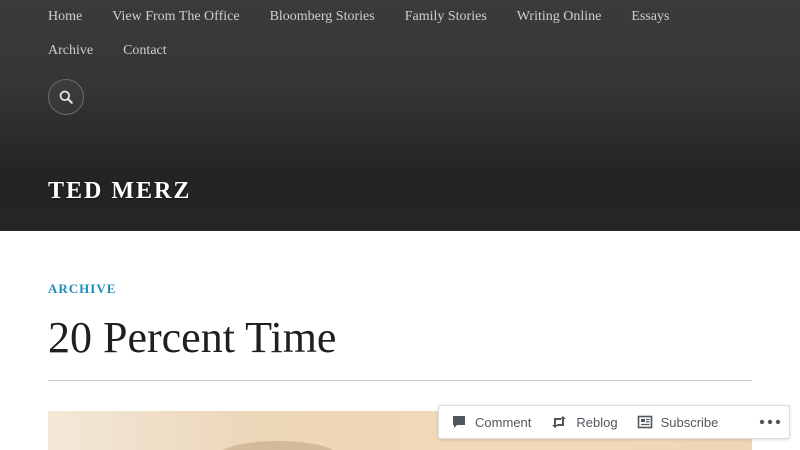 The width and height of the screenshot is (800, 450). Describe the element at coordinates (446, 17) in the screenshot. I see `nav-item-family-stories: Family Stories` at that location.